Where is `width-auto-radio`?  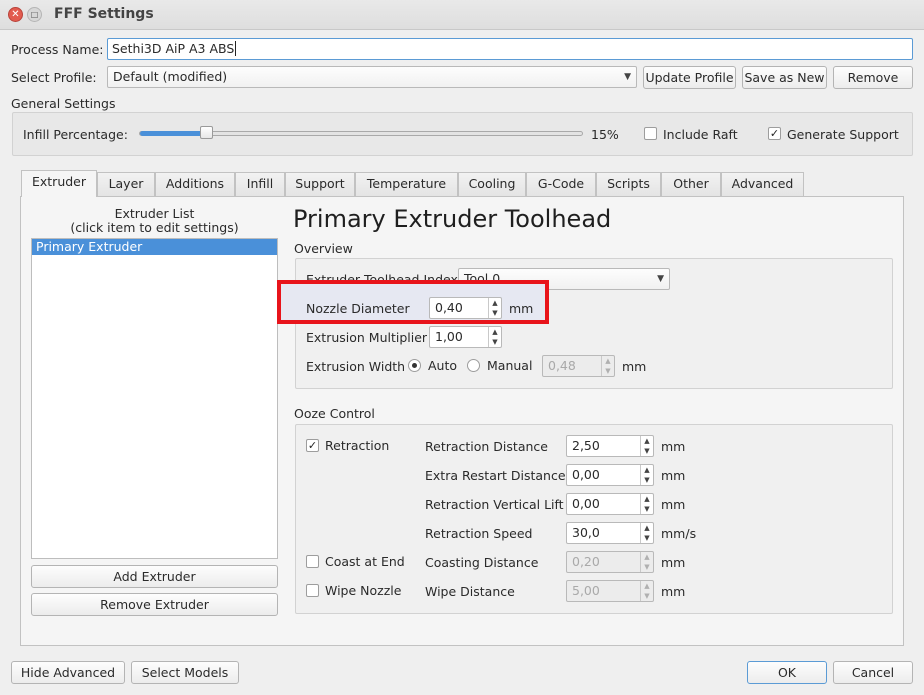 width-auto-radio is located at coordinates (414, 365).